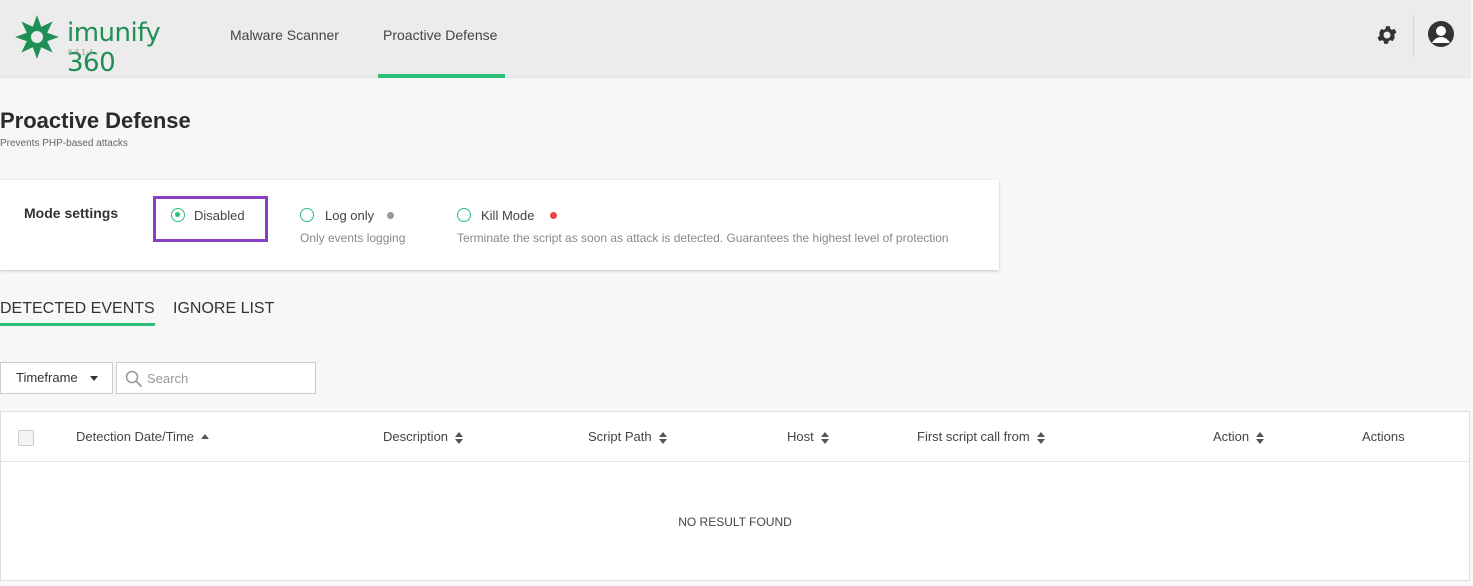 The width and height of the screenshot is (1473, 586). I want to click on tab-ignore-list: IGNORE LIST, so click(223, 311).